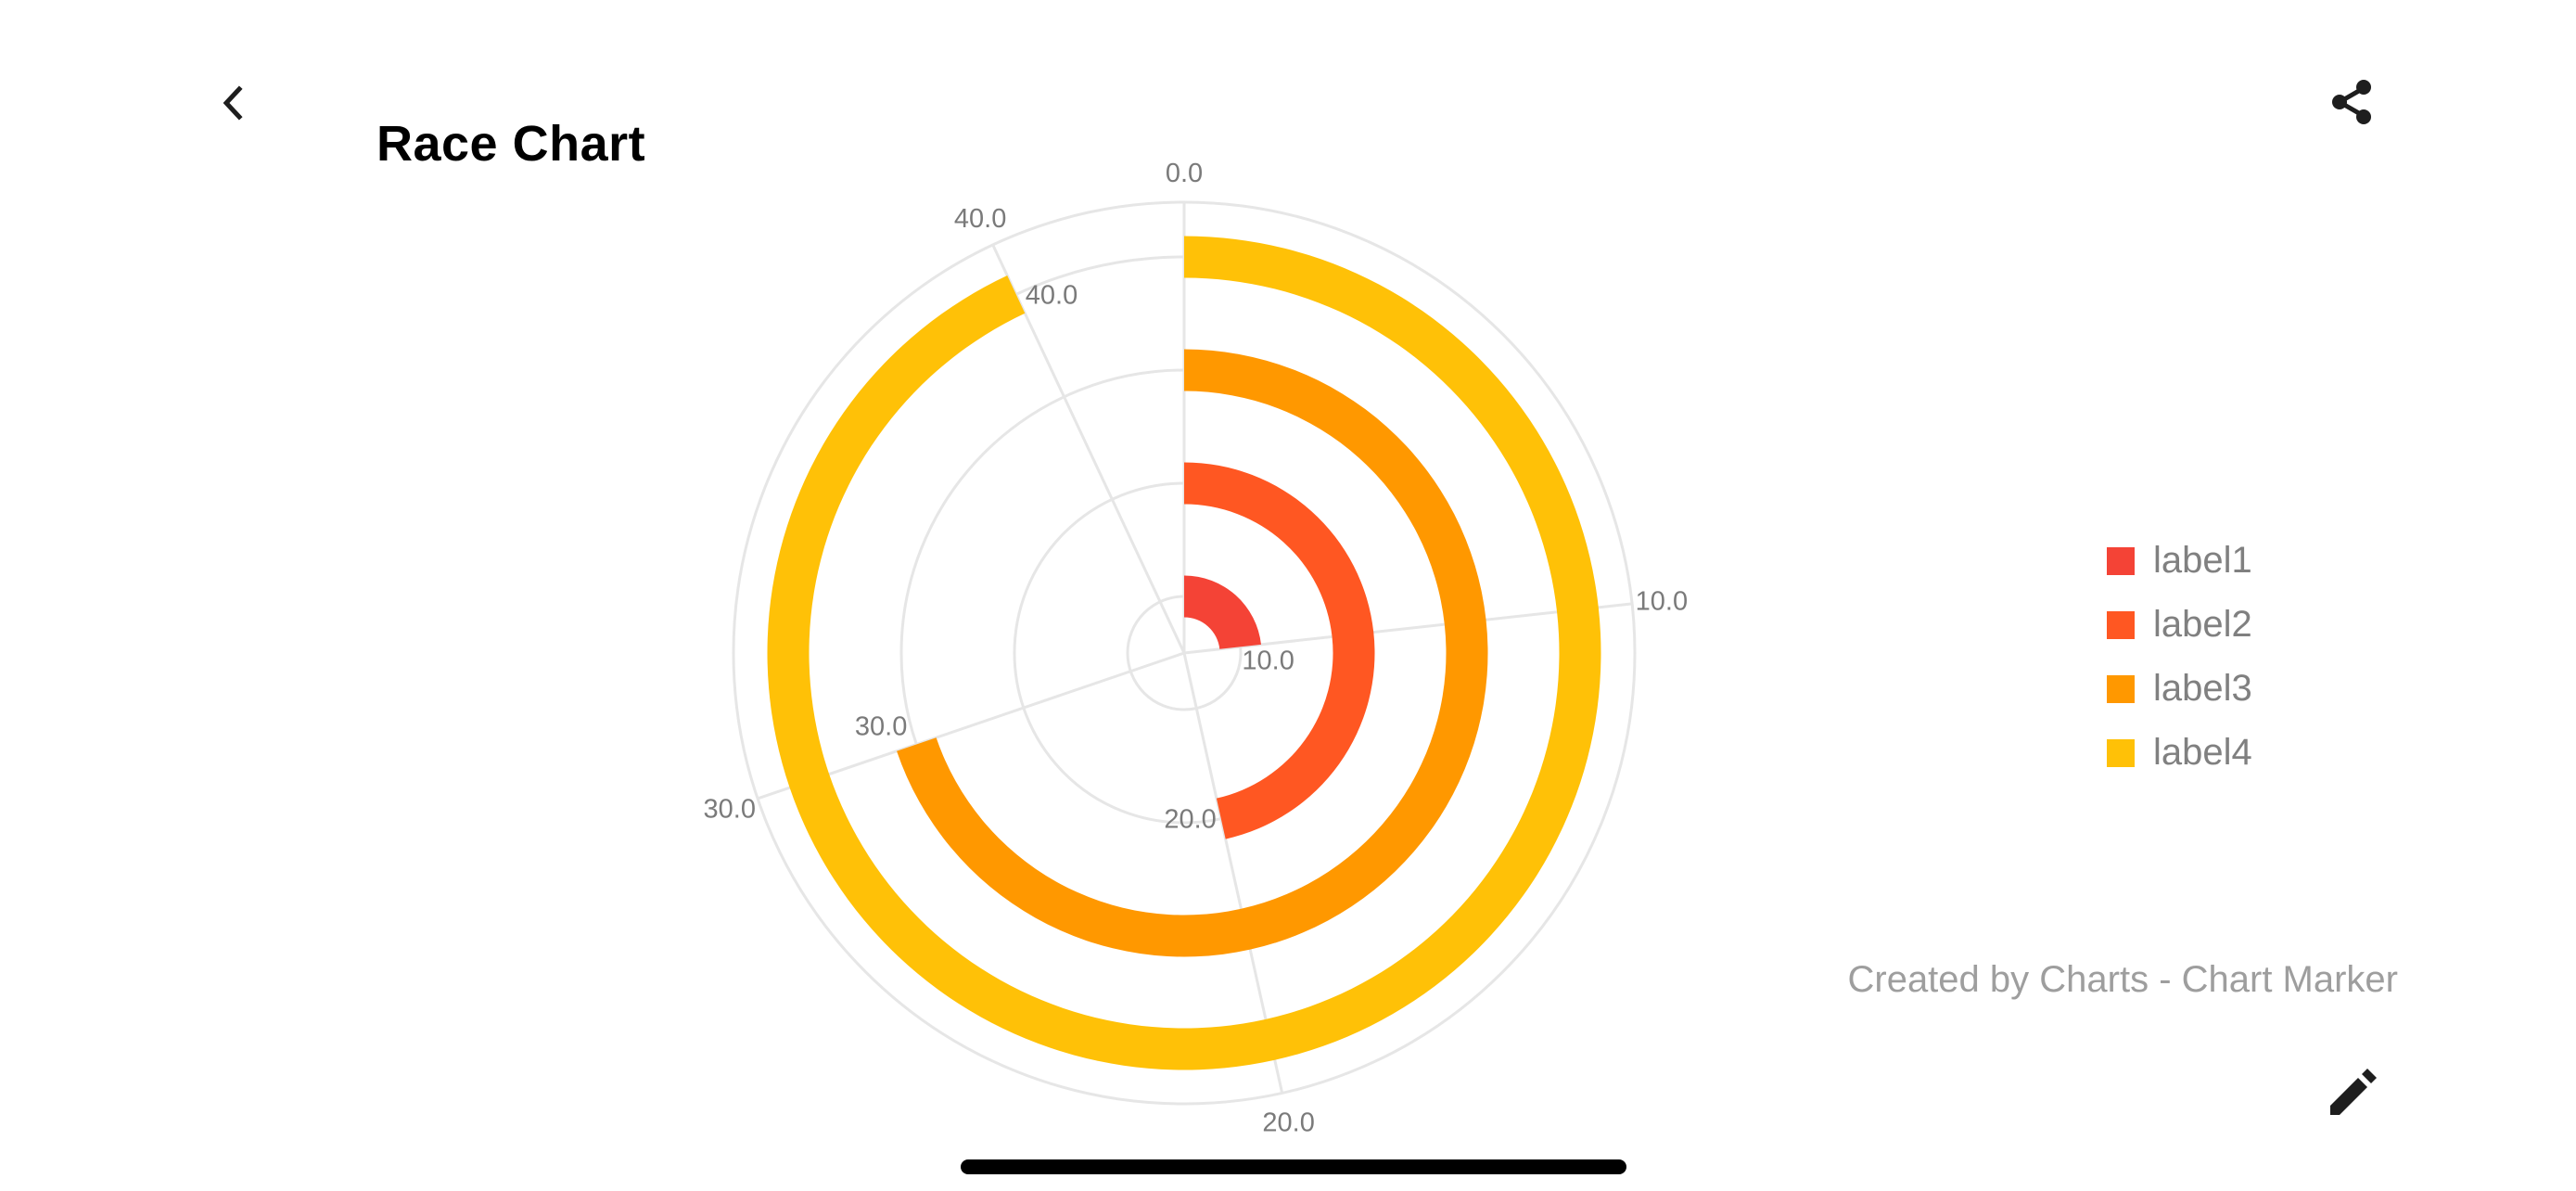 The image size is (2576, 1191). I want to click on legend-item-label3: label3, so click(2179, 689).